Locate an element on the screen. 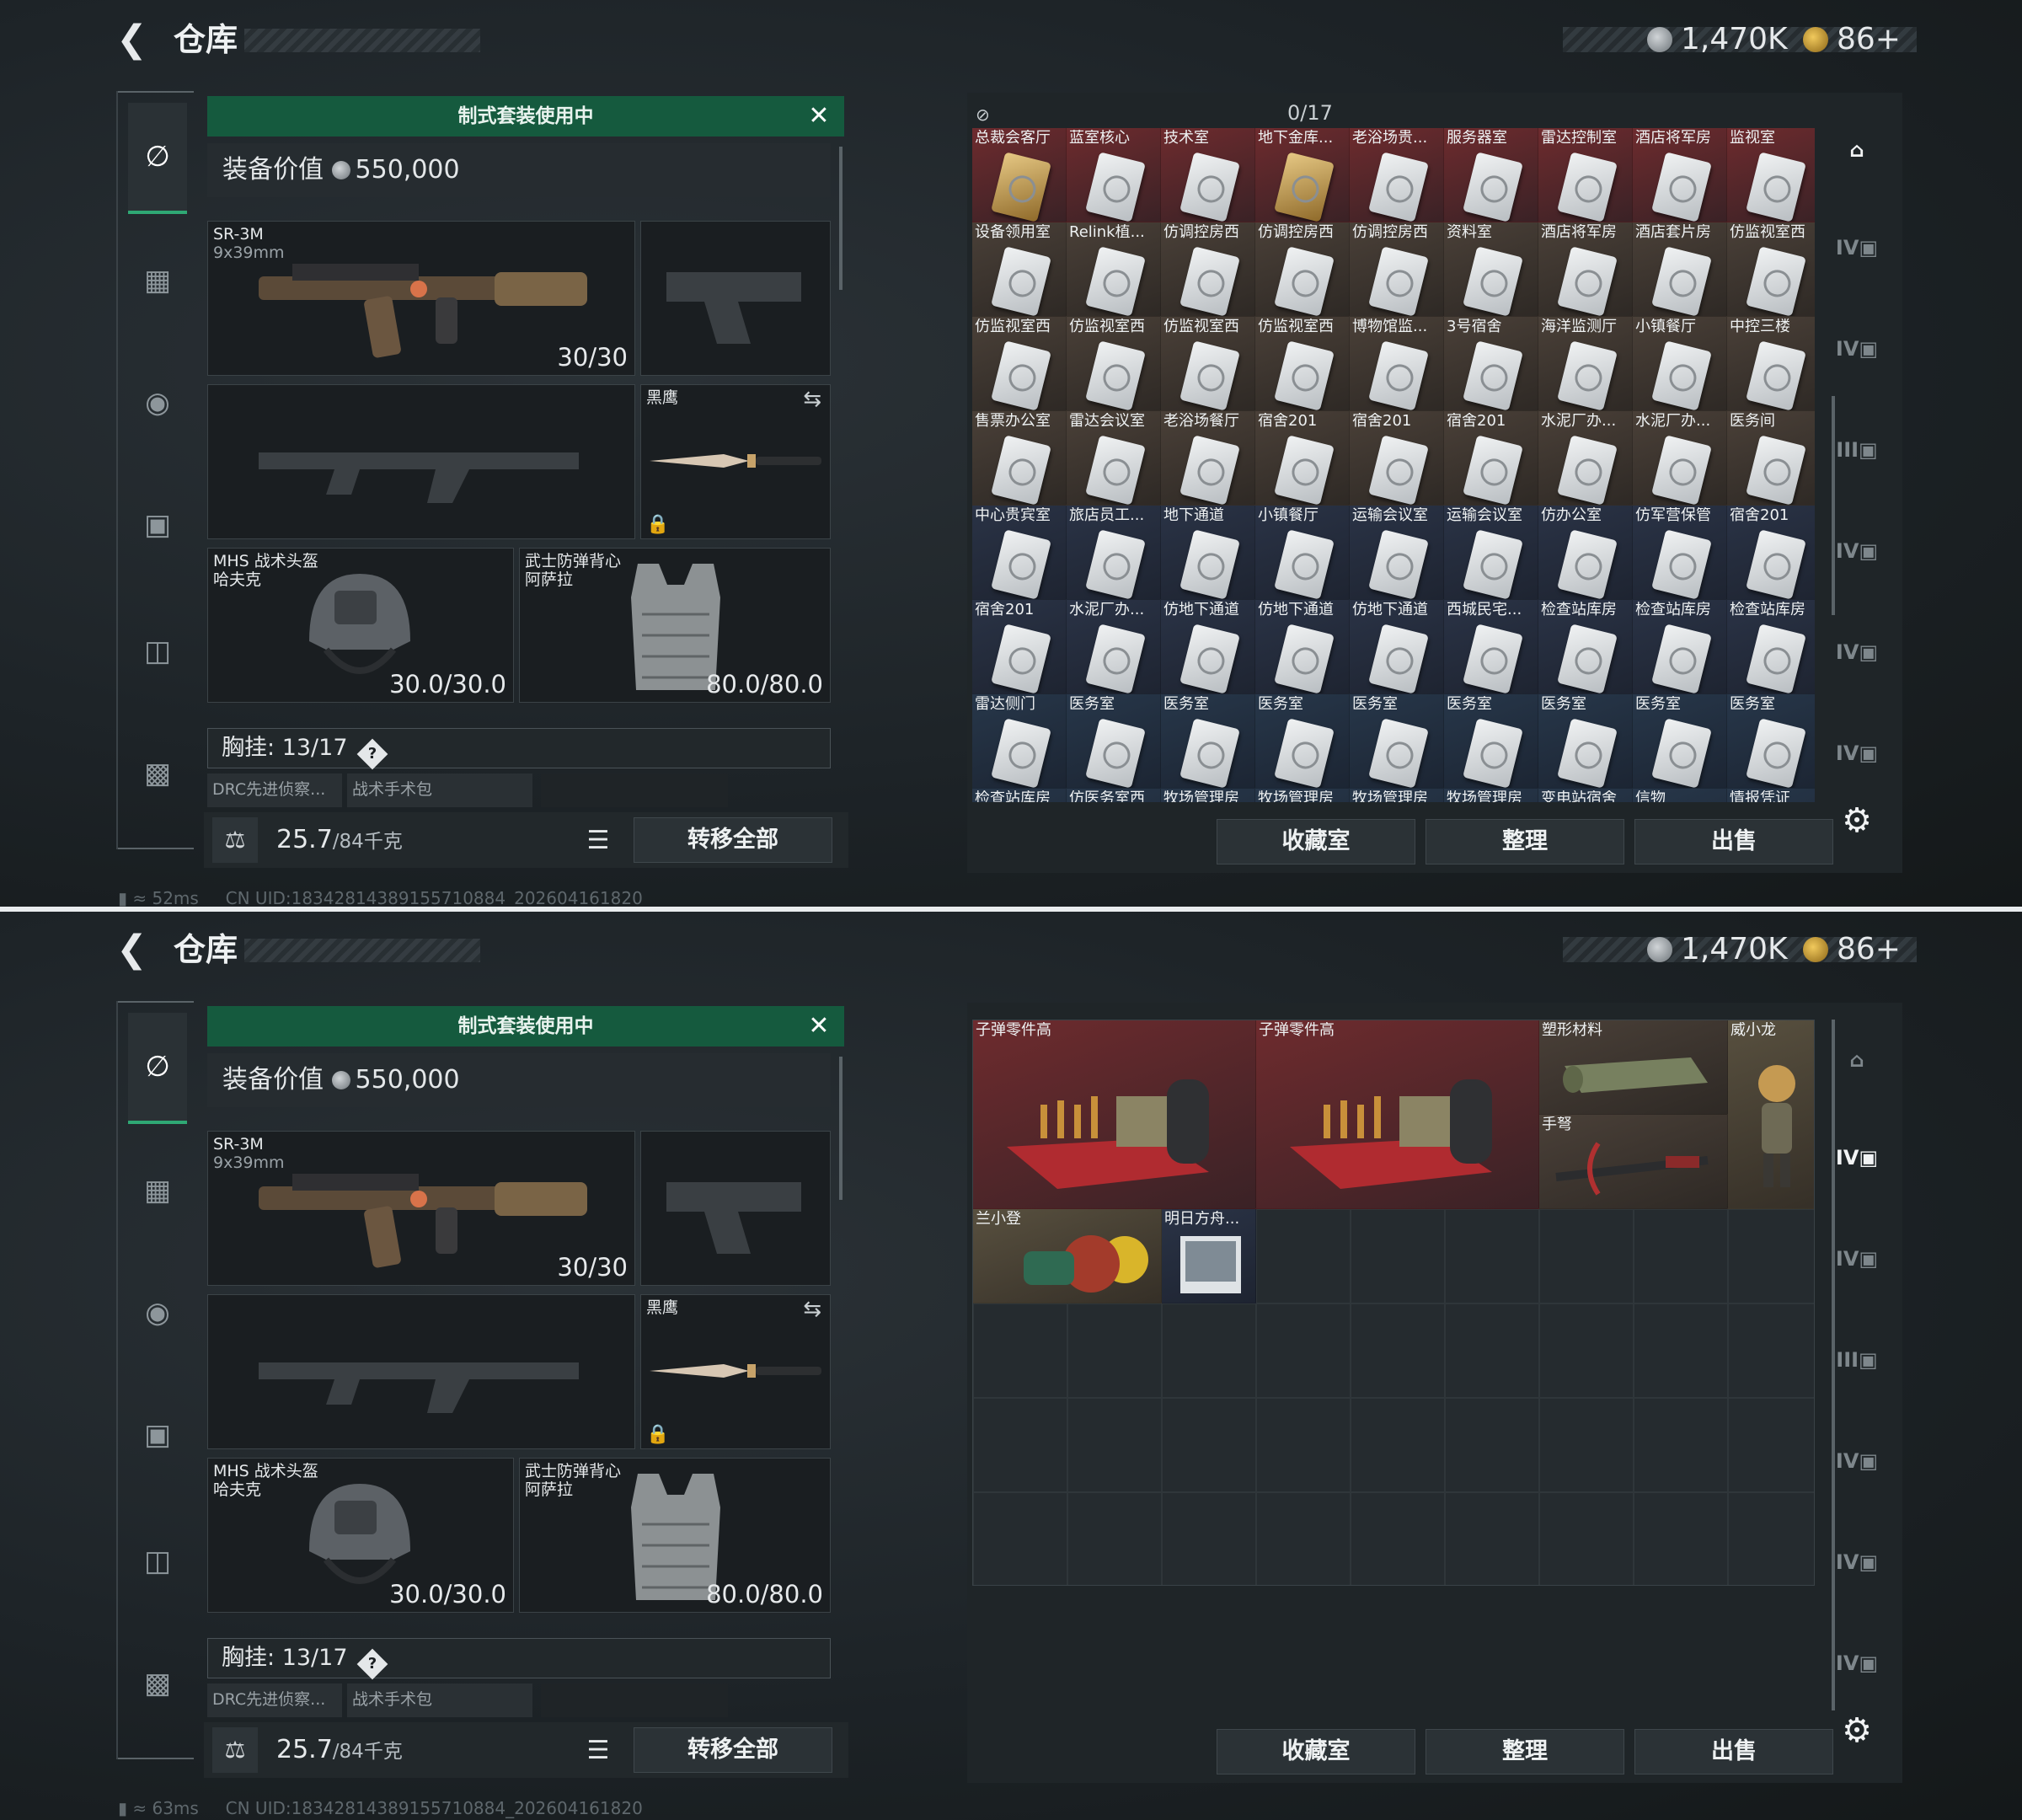  keycard-cell: 信物 is located at coordinates (1680, 795).